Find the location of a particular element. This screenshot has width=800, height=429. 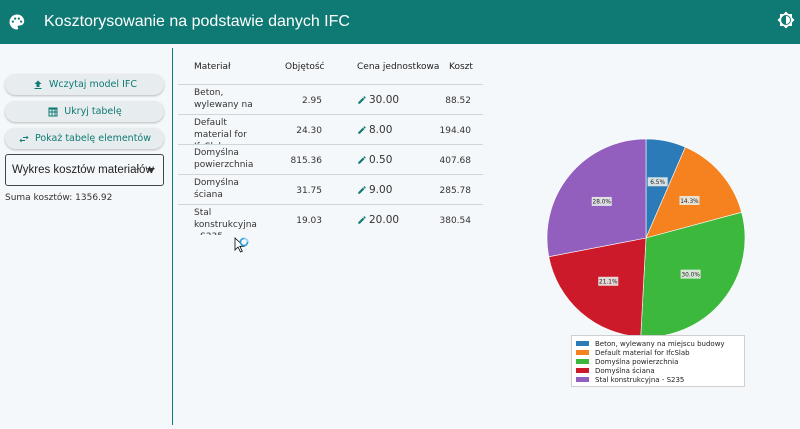

cost-value: 194.40 is located at coordinates (455, 131).